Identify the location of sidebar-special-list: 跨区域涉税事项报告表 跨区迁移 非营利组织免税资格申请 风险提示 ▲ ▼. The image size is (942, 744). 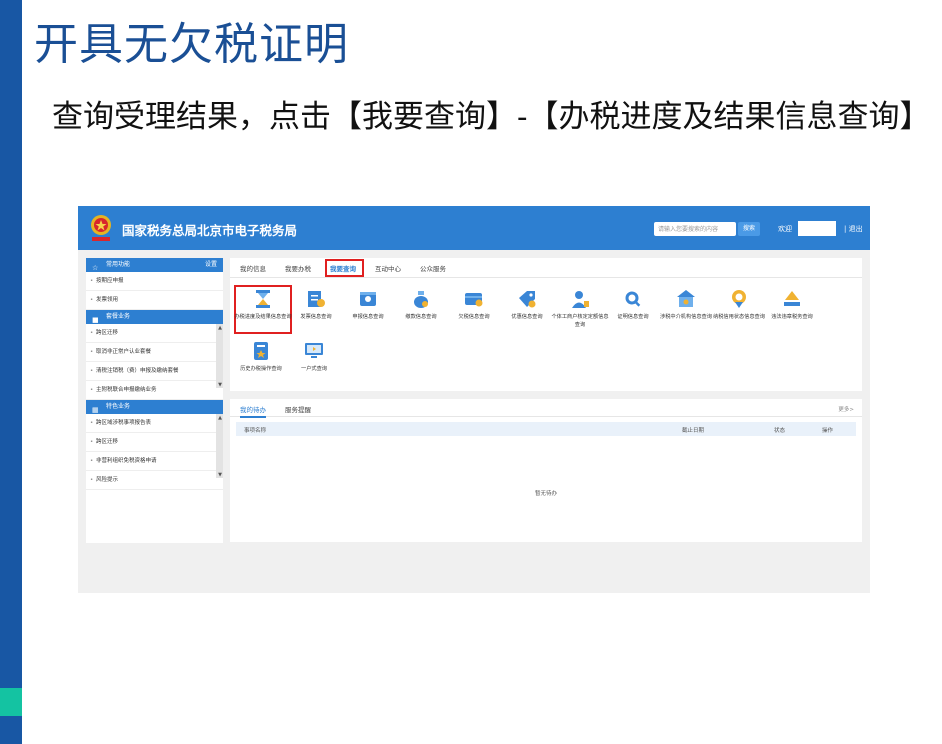
(154, 452).